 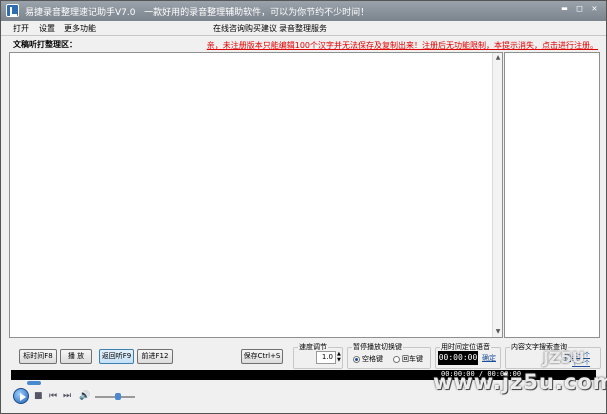 What do you see at coordinates (356, 359) in the screenshot?
I see `radio-on-icon` at bounding box center [356, 359].